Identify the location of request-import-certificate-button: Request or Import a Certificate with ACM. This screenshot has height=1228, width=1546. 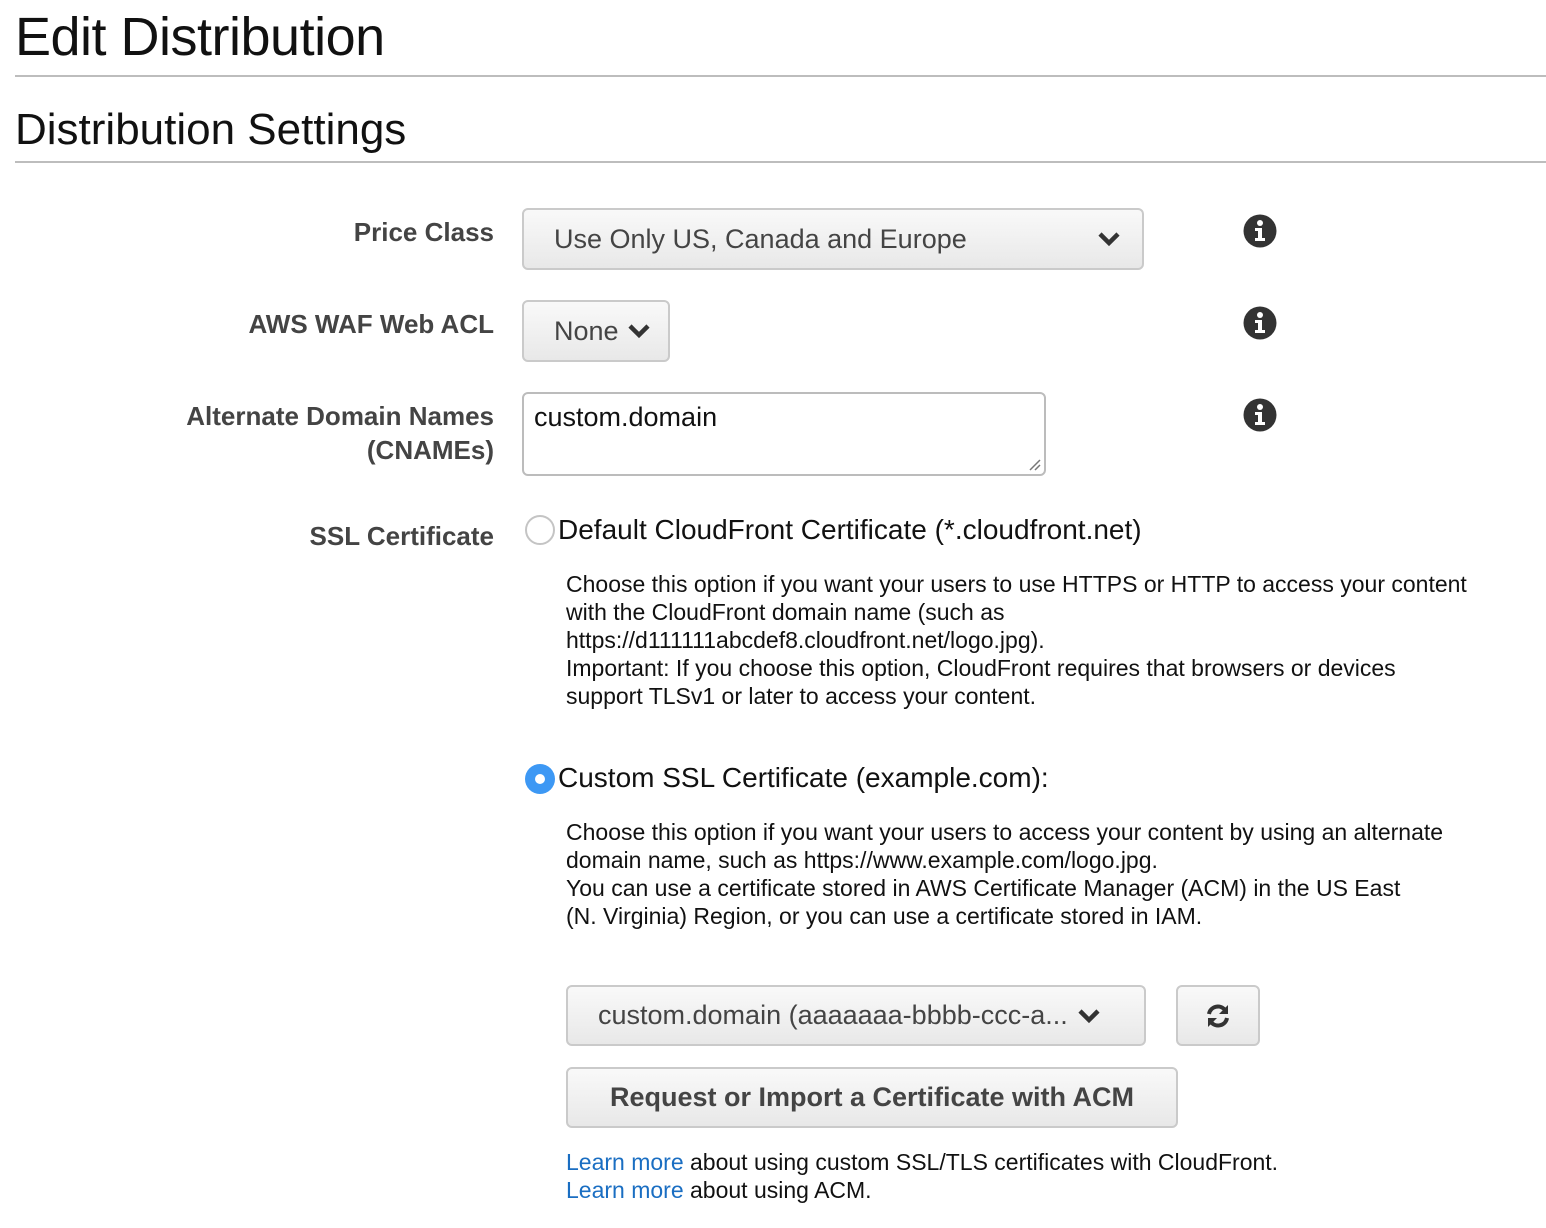
(872, 1097).